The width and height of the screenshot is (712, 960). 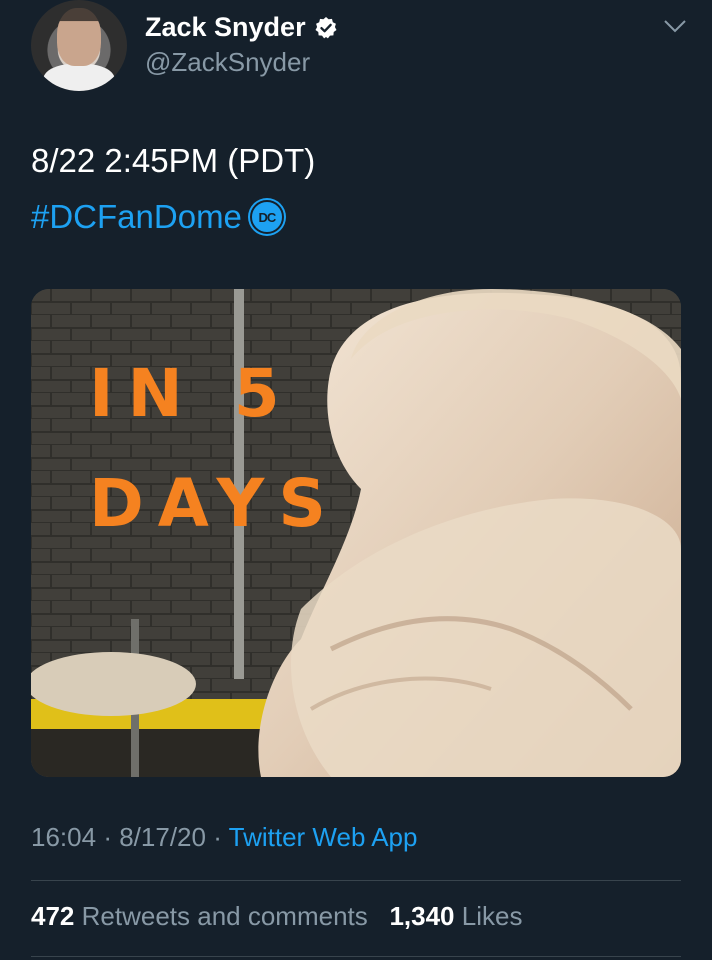 I want to click on media-overlay-line2: DAYS, so click(x=214, y=503).